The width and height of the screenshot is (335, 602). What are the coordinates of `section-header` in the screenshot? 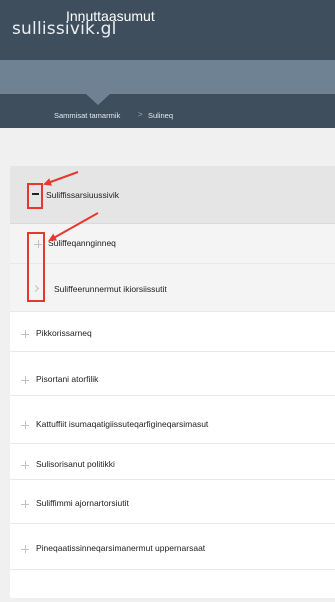 It's located at (167, 77).